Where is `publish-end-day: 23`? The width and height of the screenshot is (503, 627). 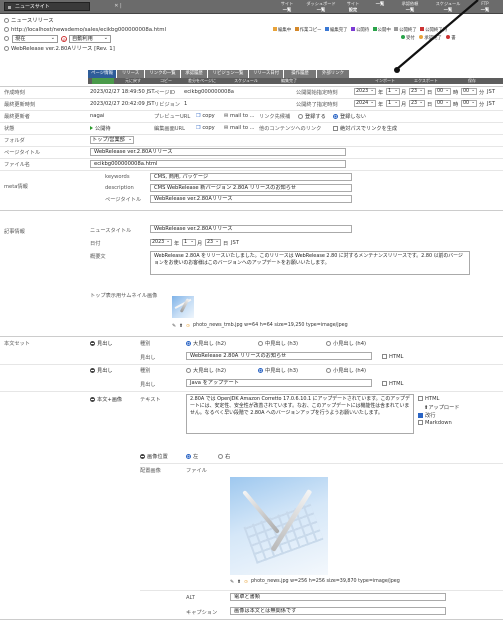
publish-end-day: 23 is located at coordinates (417, 103).